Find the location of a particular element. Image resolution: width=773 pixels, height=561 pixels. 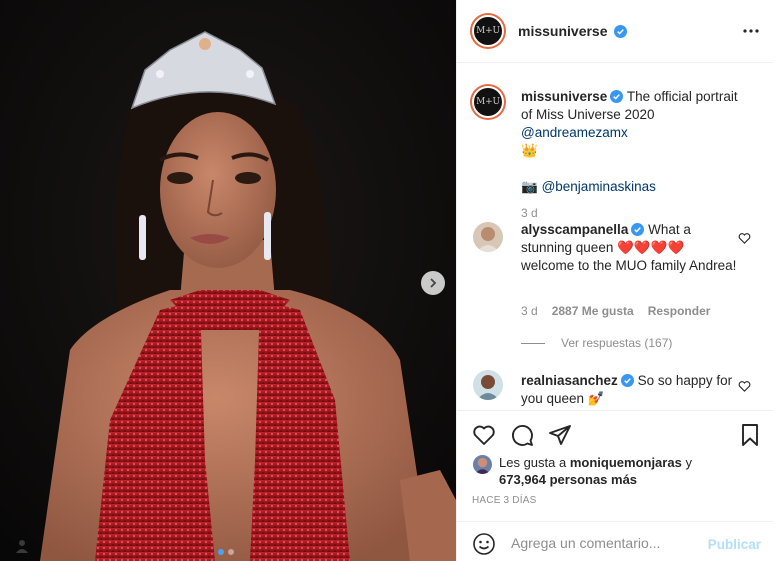

post-timestamp: HACE 3 DÍAS is located at coordinates (504, 500).